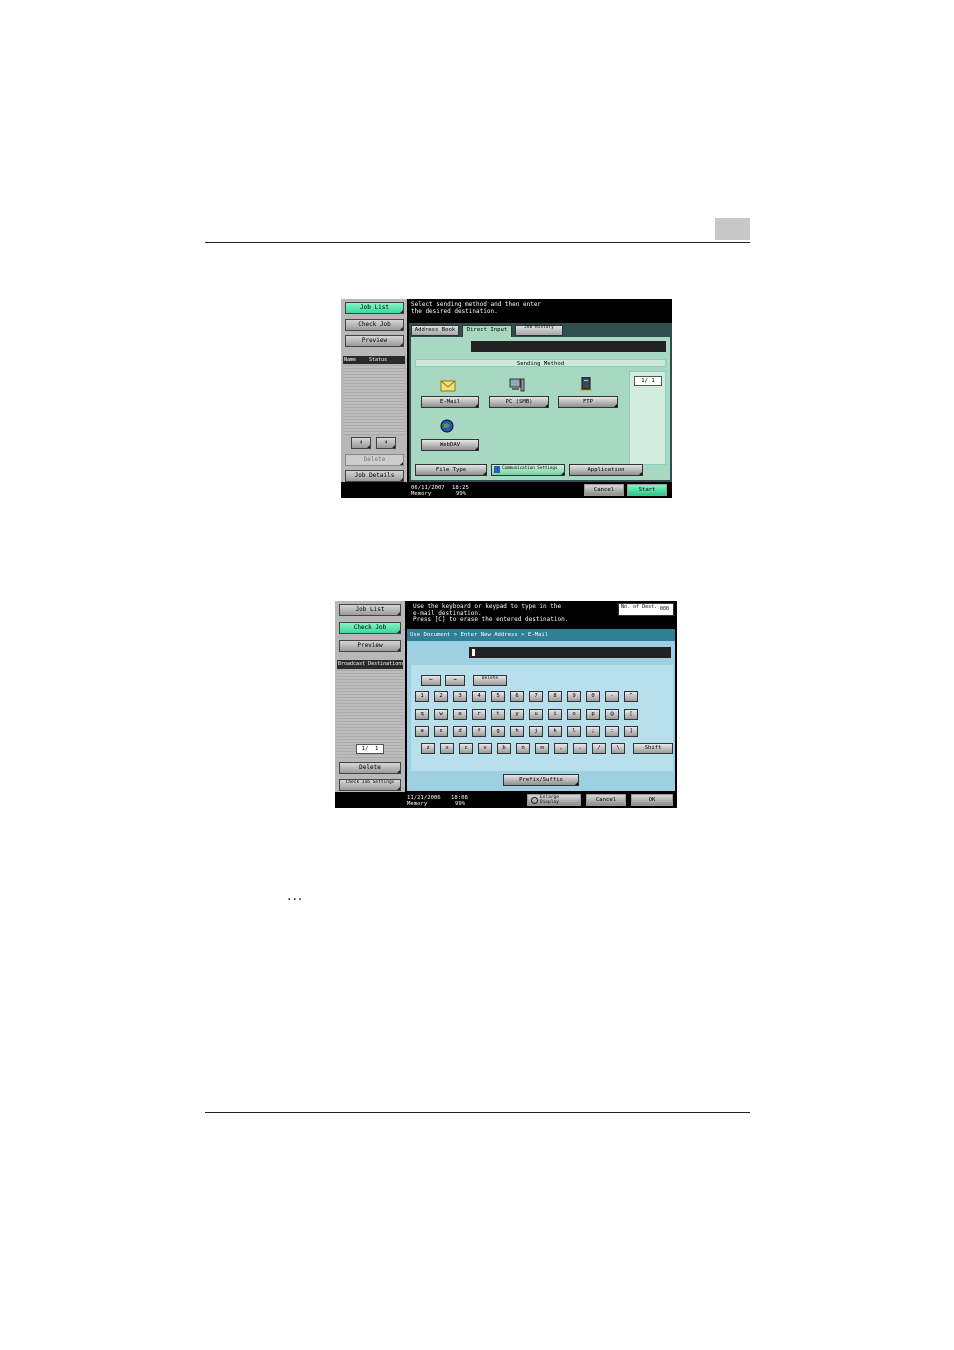 The image size is (954, 1350). I want to click on cursor-right-key: →, so click(455, 680).